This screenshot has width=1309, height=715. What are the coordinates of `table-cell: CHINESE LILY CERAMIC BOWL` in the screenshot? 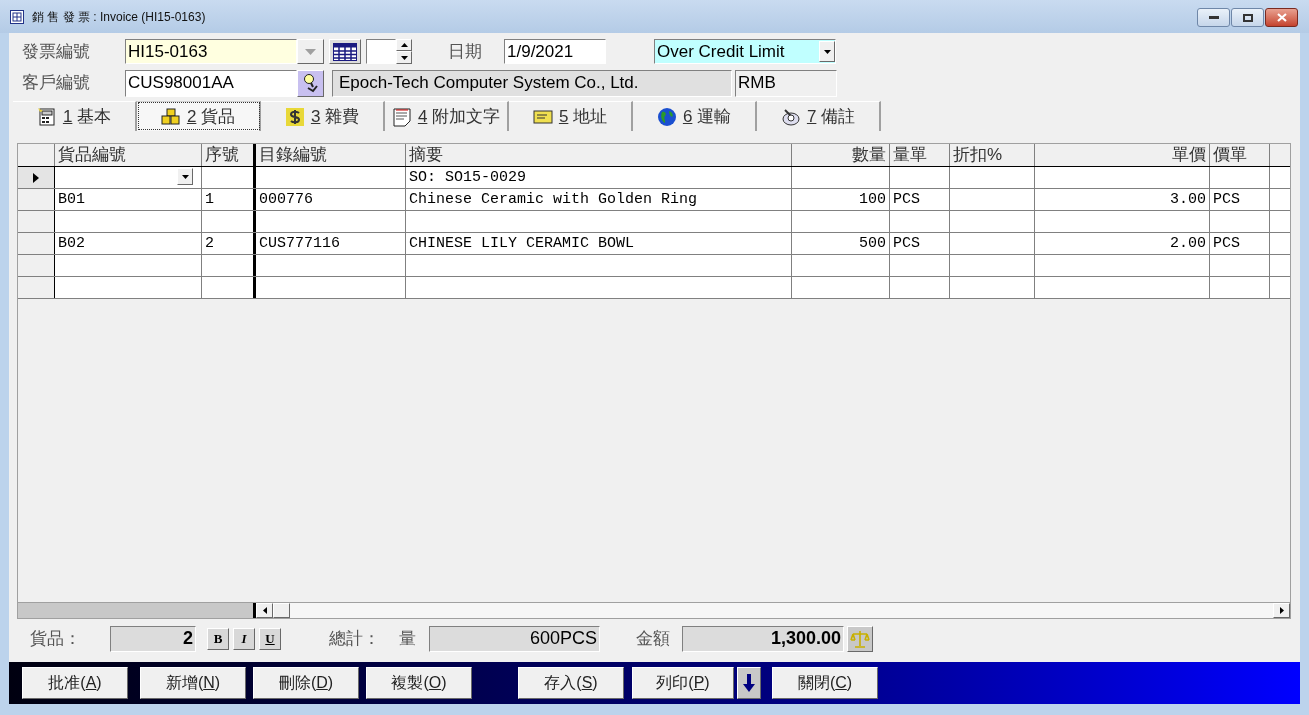 It's located at (599, 243).